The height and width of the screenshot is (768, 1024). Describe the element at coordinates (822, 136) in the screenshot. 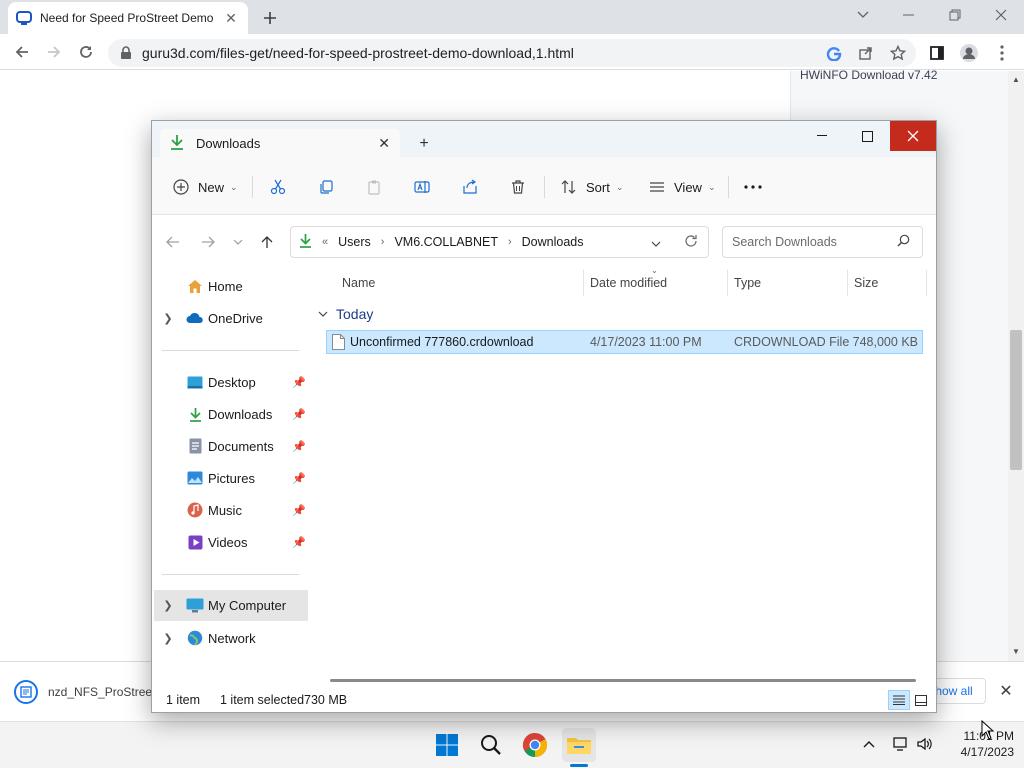

I see `explorer-minimize-button` at that location.